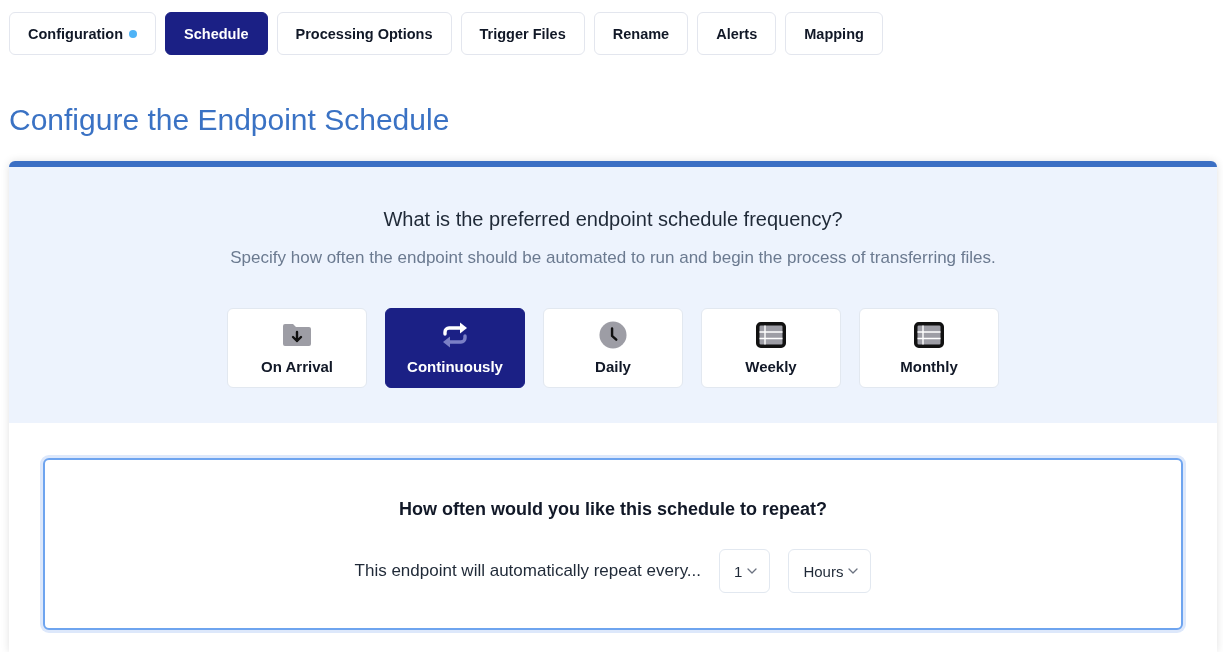 The height and width of the screenshot is (652, 1223). Describe the element at coordinates (613, 335) in the screenshot. I see `clock-icon` at that location.